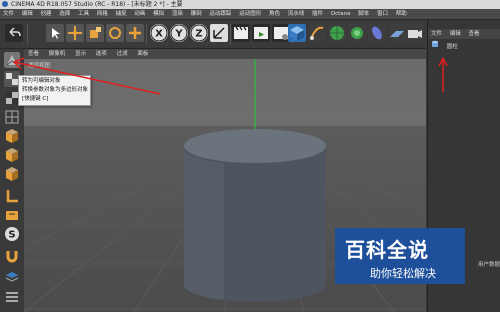 This screenshot has height=312, width=500. I want to click on cursor-icon, so click(56, 33).